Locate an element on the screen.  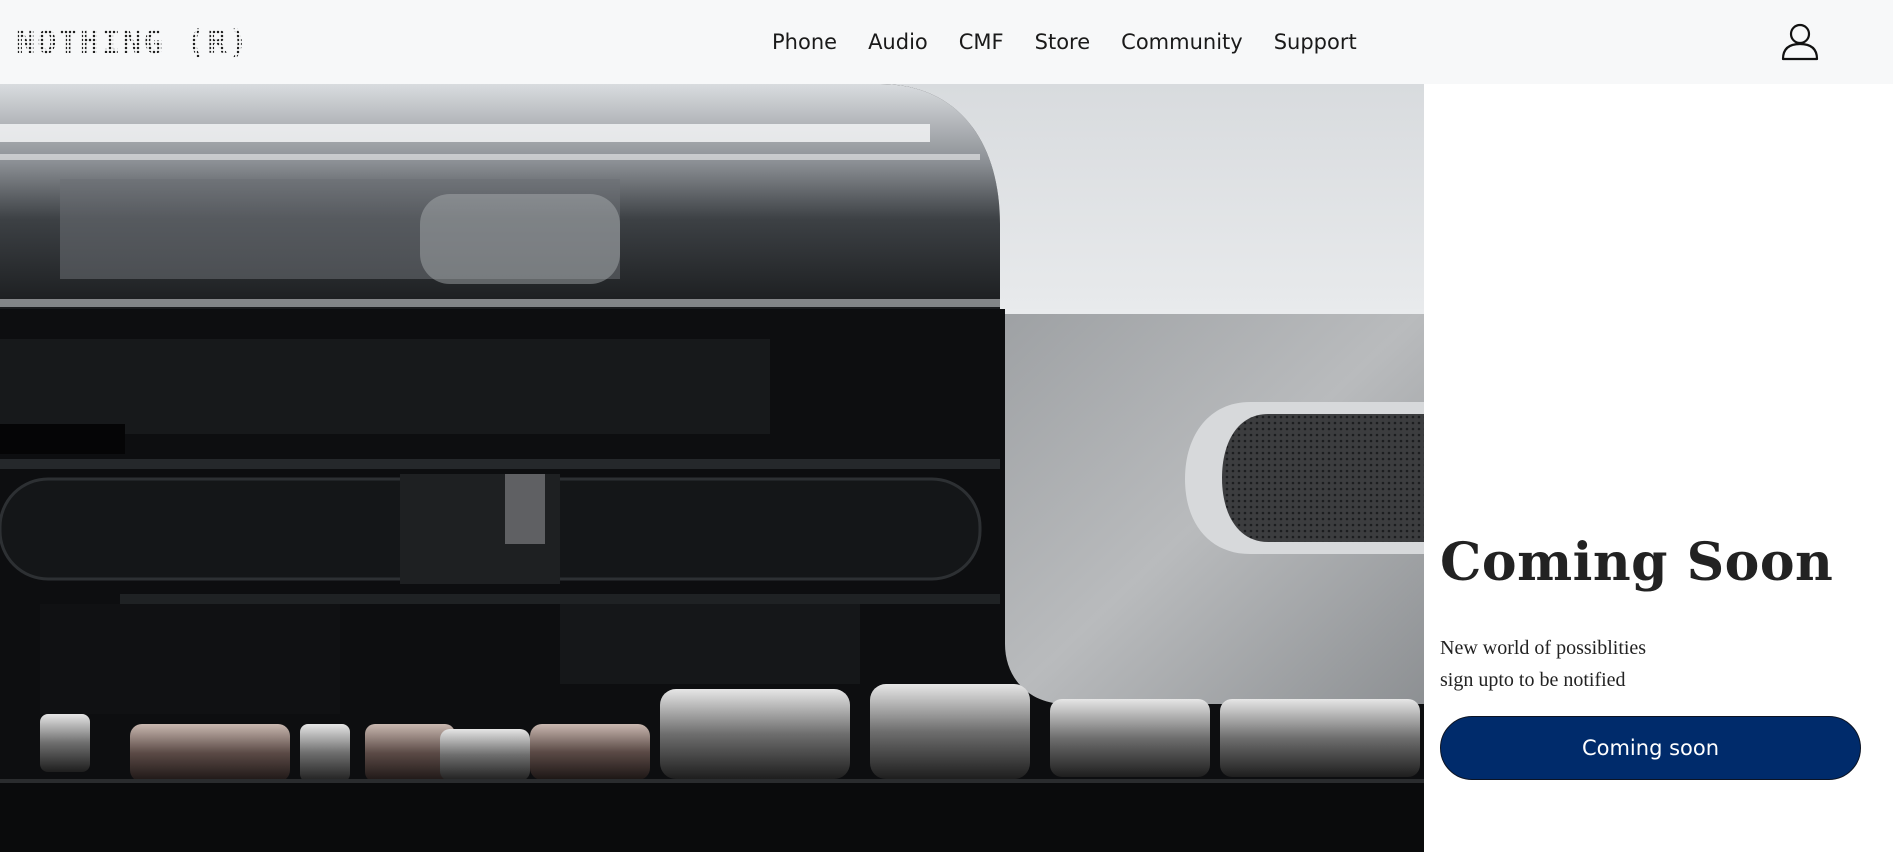
promo-line-2: sign upto to be notified is located at coordinates (1533, 680).